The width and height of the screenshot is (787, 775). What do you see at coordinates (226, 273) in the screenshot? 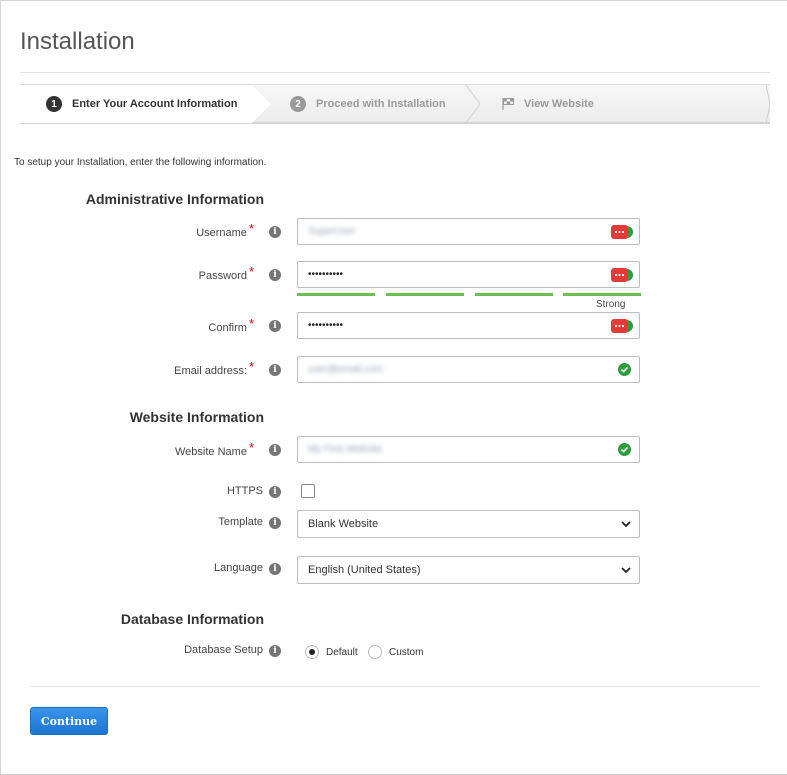
I see `password-label: Password *` at bounding box center [226, 273].